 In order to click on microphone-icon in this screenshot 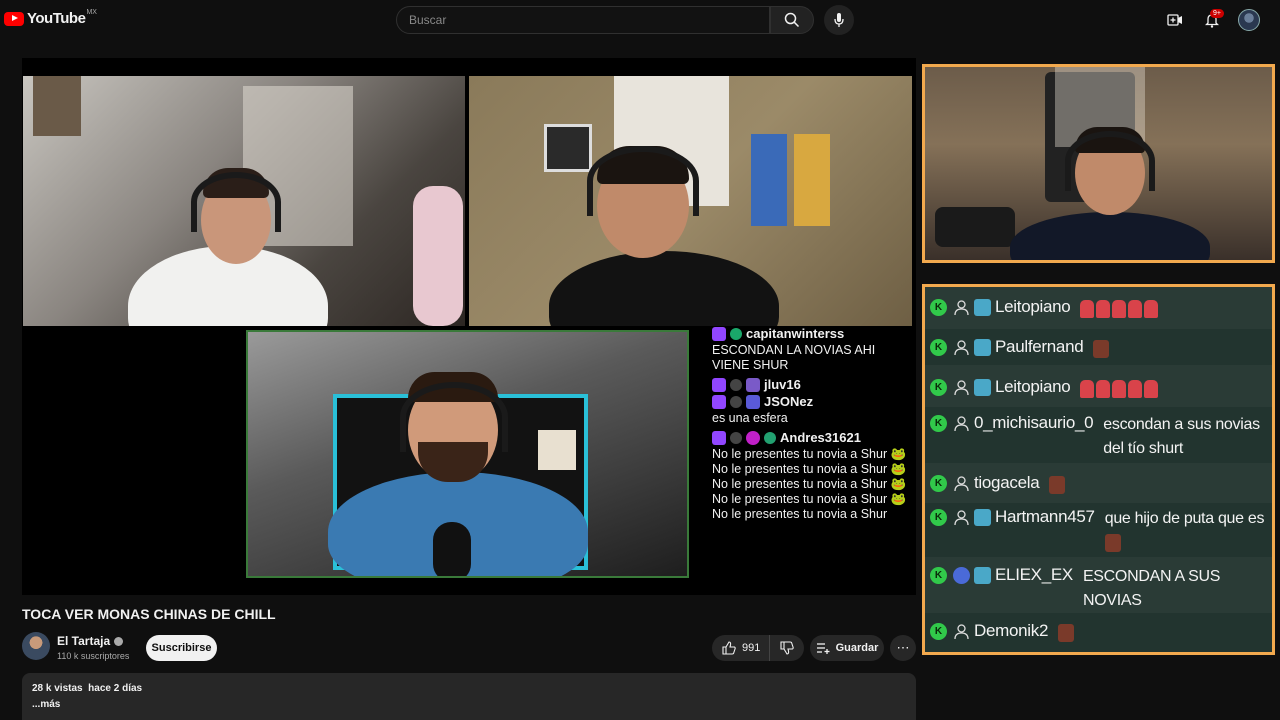, I will do `click(839, 20)`.